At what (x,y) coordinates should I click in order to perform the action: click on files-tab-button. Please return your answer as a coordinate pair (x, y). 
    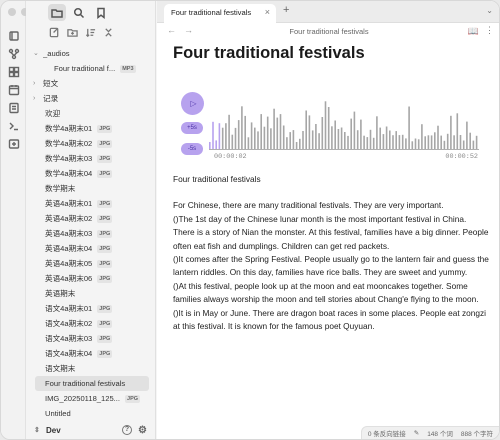
    Looking at the image, I should click on (57, 12).